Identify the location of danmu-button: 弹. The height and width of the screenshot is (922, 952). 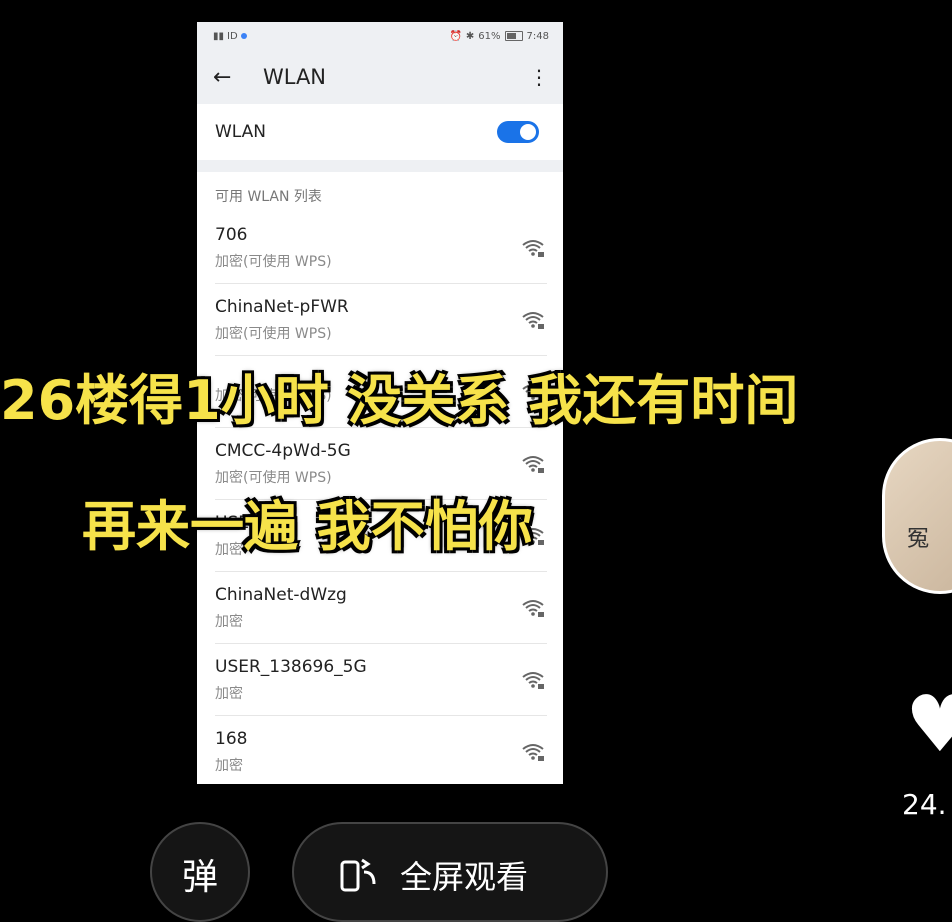
(200, 872).